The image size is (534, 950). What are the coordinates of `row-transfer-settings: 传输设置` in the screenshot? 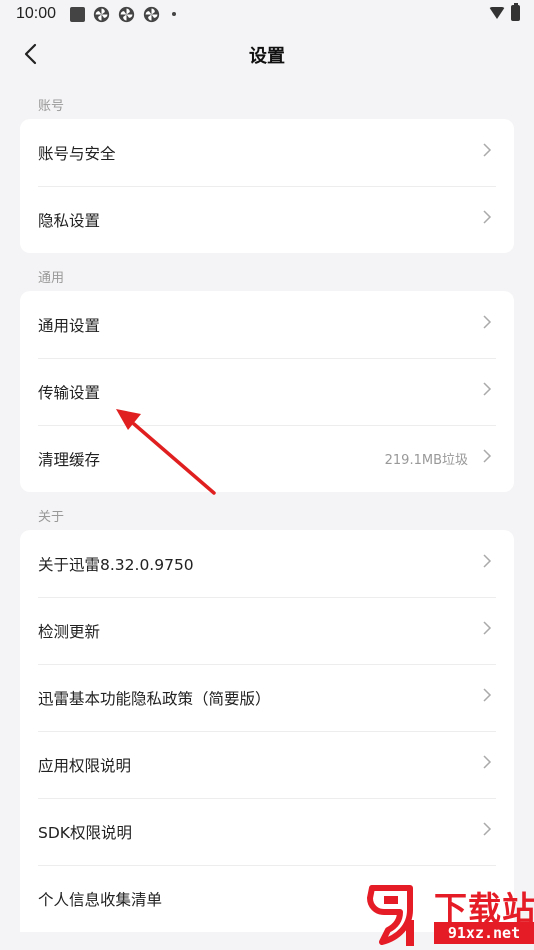 It's located at (267, 391).